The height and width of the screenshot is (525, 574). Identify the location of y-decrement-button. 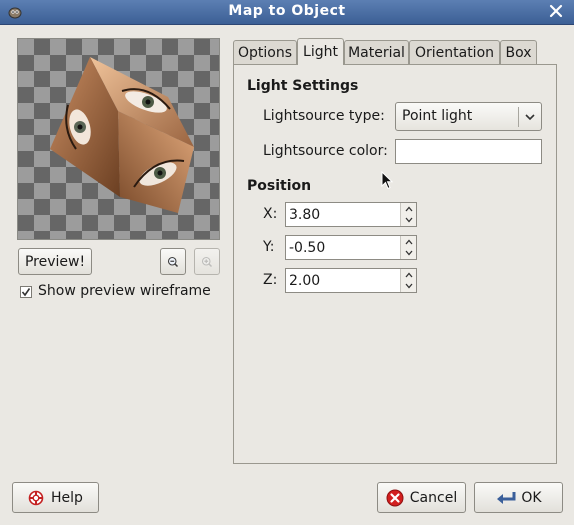
(408, 252).